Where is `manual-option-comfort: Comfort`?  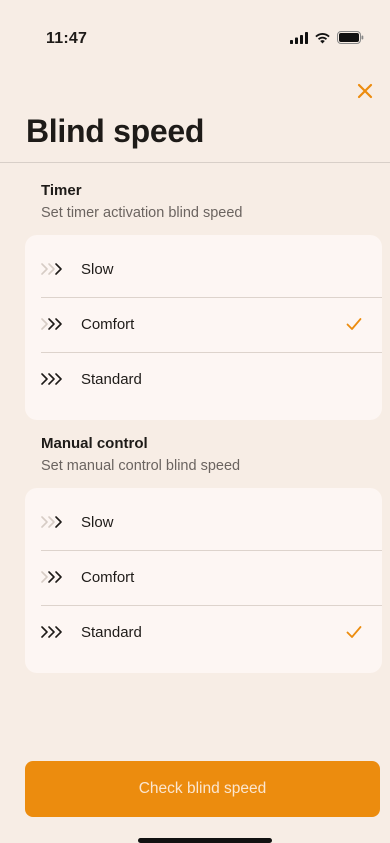 manual-option-comfort: Comfort is located at coordinates (203, 577).